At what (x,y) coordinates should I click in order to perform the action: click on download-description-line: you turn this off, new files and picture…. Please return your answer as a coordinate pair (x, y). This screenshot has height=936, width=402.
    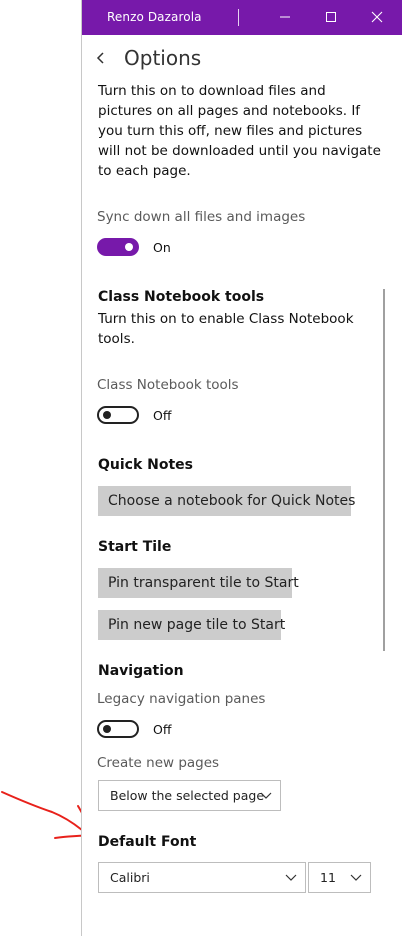
    Looking at the image, I should click on (230, 131).